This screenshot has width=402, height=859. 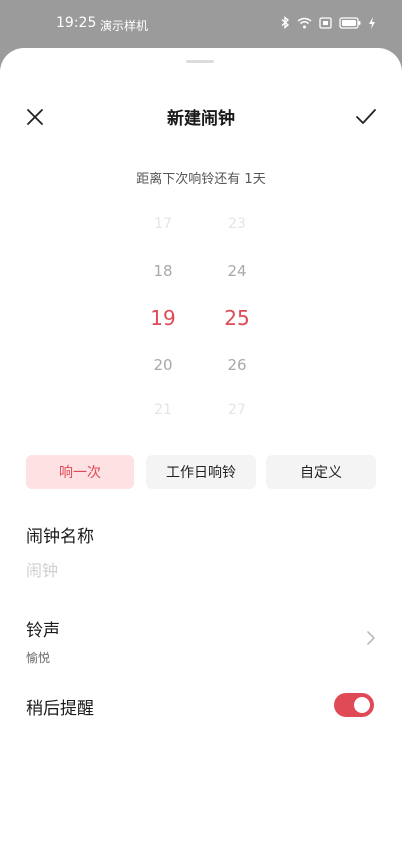 I want to click on selected-minute: 25, so click(x=237, y=318).